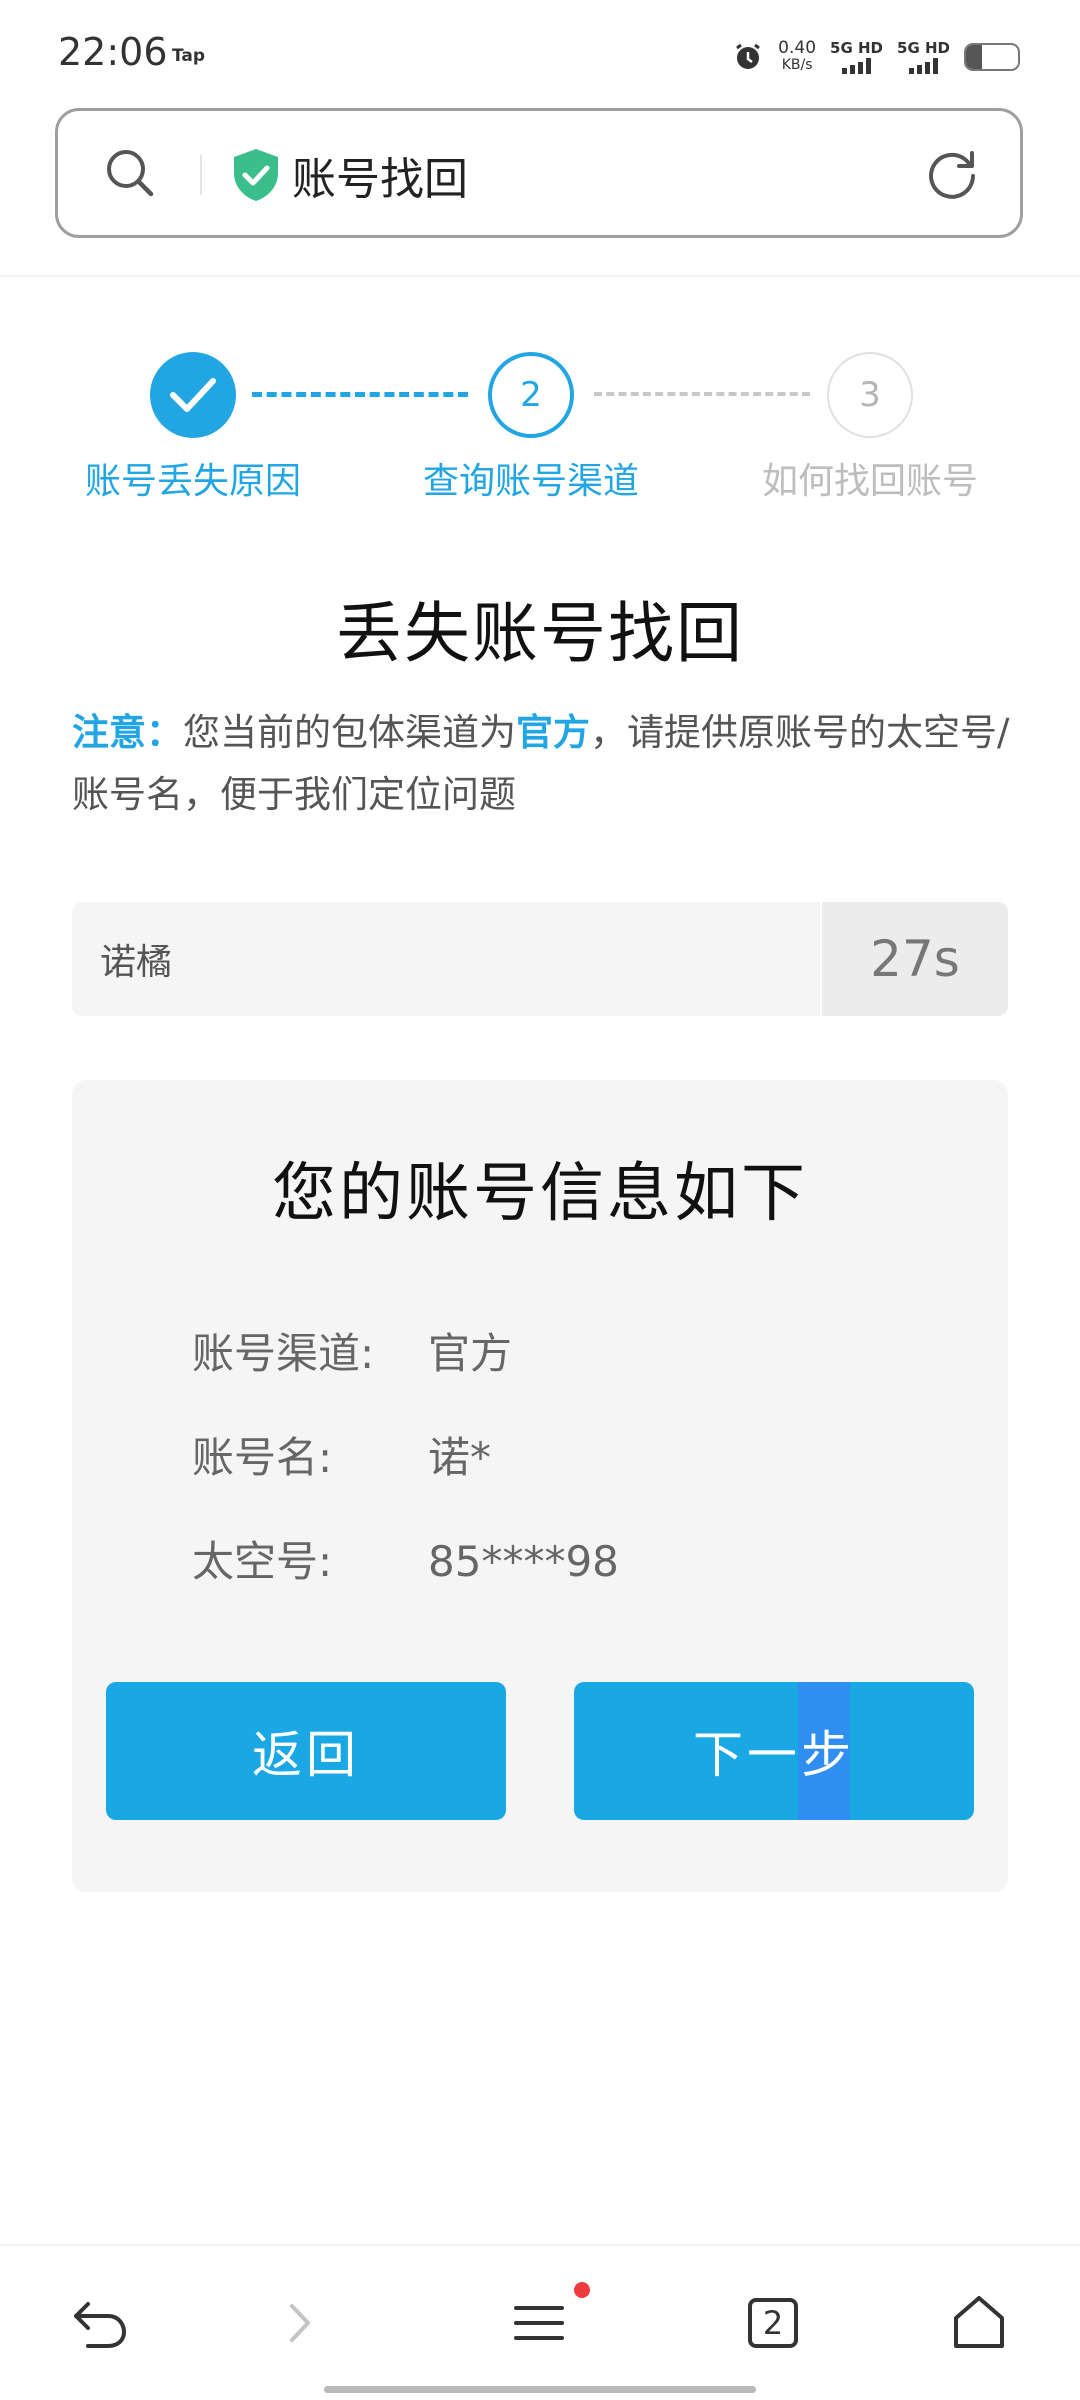 The image size is (1080, 2400). I want to click on back-button: 返回, so click(306, 1751).